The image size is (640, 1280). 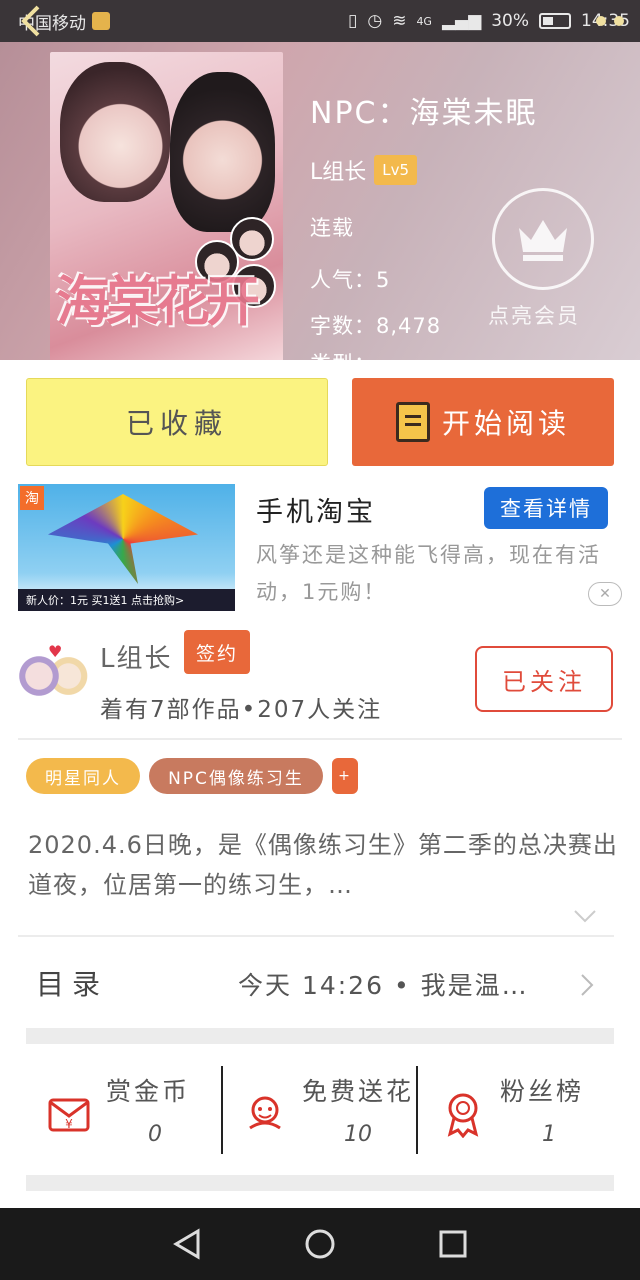 I want to click on flower-icon, so click(x=265, y=1113).